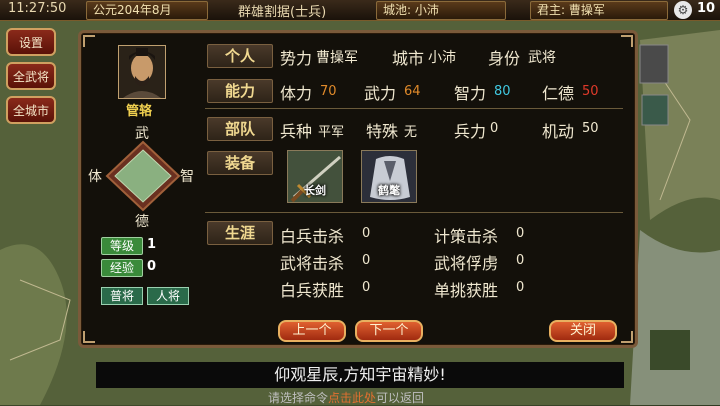 The image size is (720, 406). What do you see at coordinates (143, 176) in the screenshot?
I see `attribute-diamond-chart` at bounding box center [143, 176].